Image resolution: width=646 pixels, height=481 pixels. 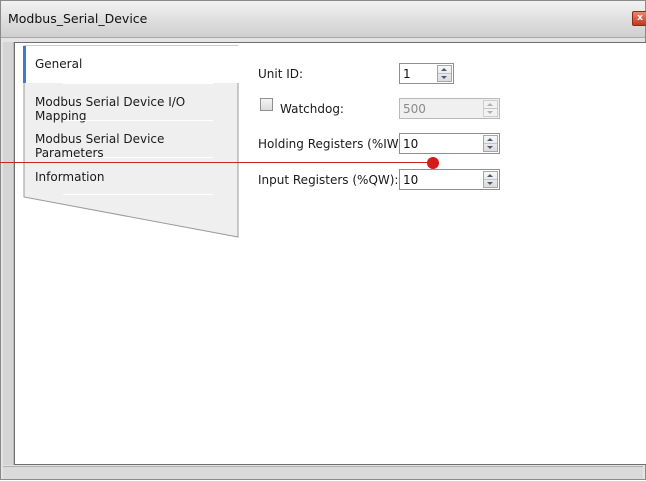 I want to click on input-registers-input, so click(x=442, y=179).